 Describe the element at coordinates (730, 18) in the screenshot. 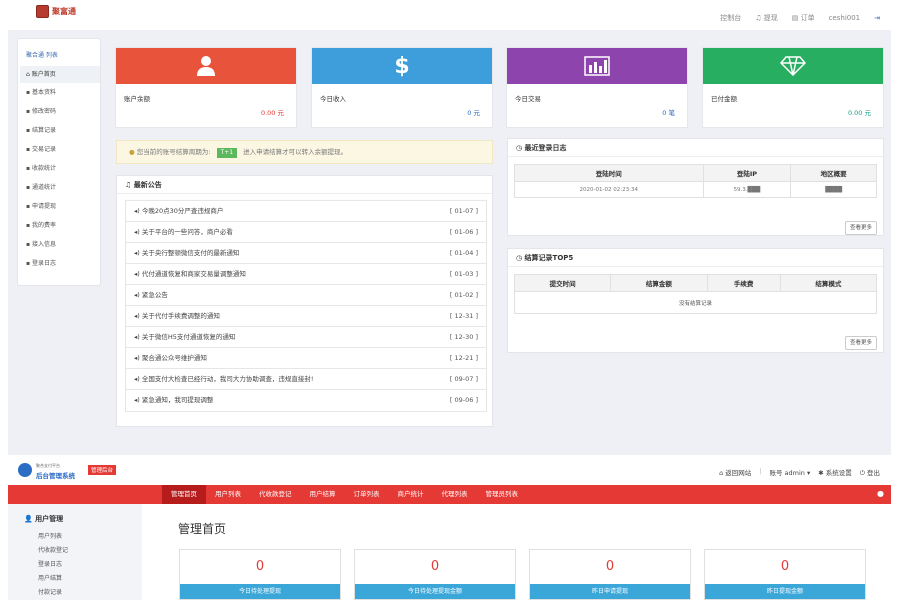

I see `console-link: 控制台` at that location.